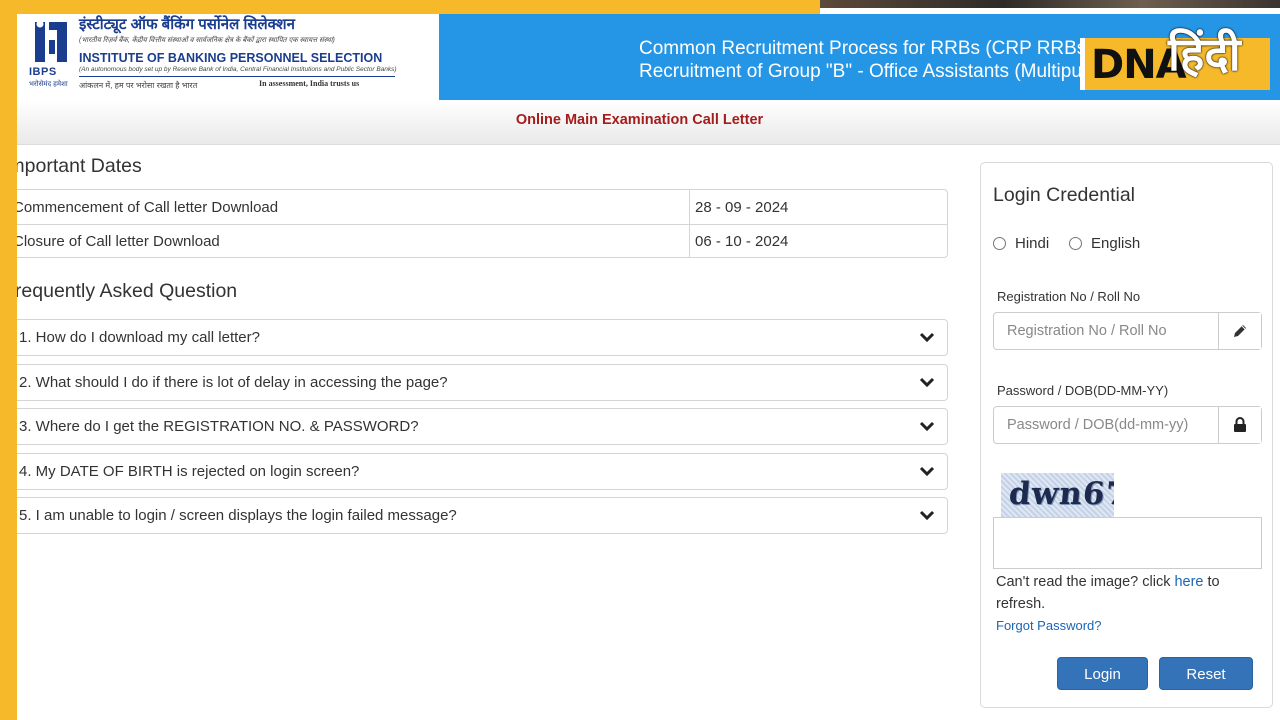 This screenshot has height=720, width=1280. Describe the element at coordinates (1083, 390) in the screenshot. I see `password-label: Password / DOB(DD-MM-YY)` at that location.